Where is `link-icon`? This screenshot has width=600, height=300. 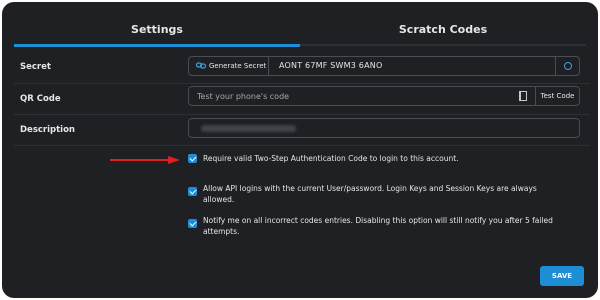
link-icon is located at coordinates (201, 65).